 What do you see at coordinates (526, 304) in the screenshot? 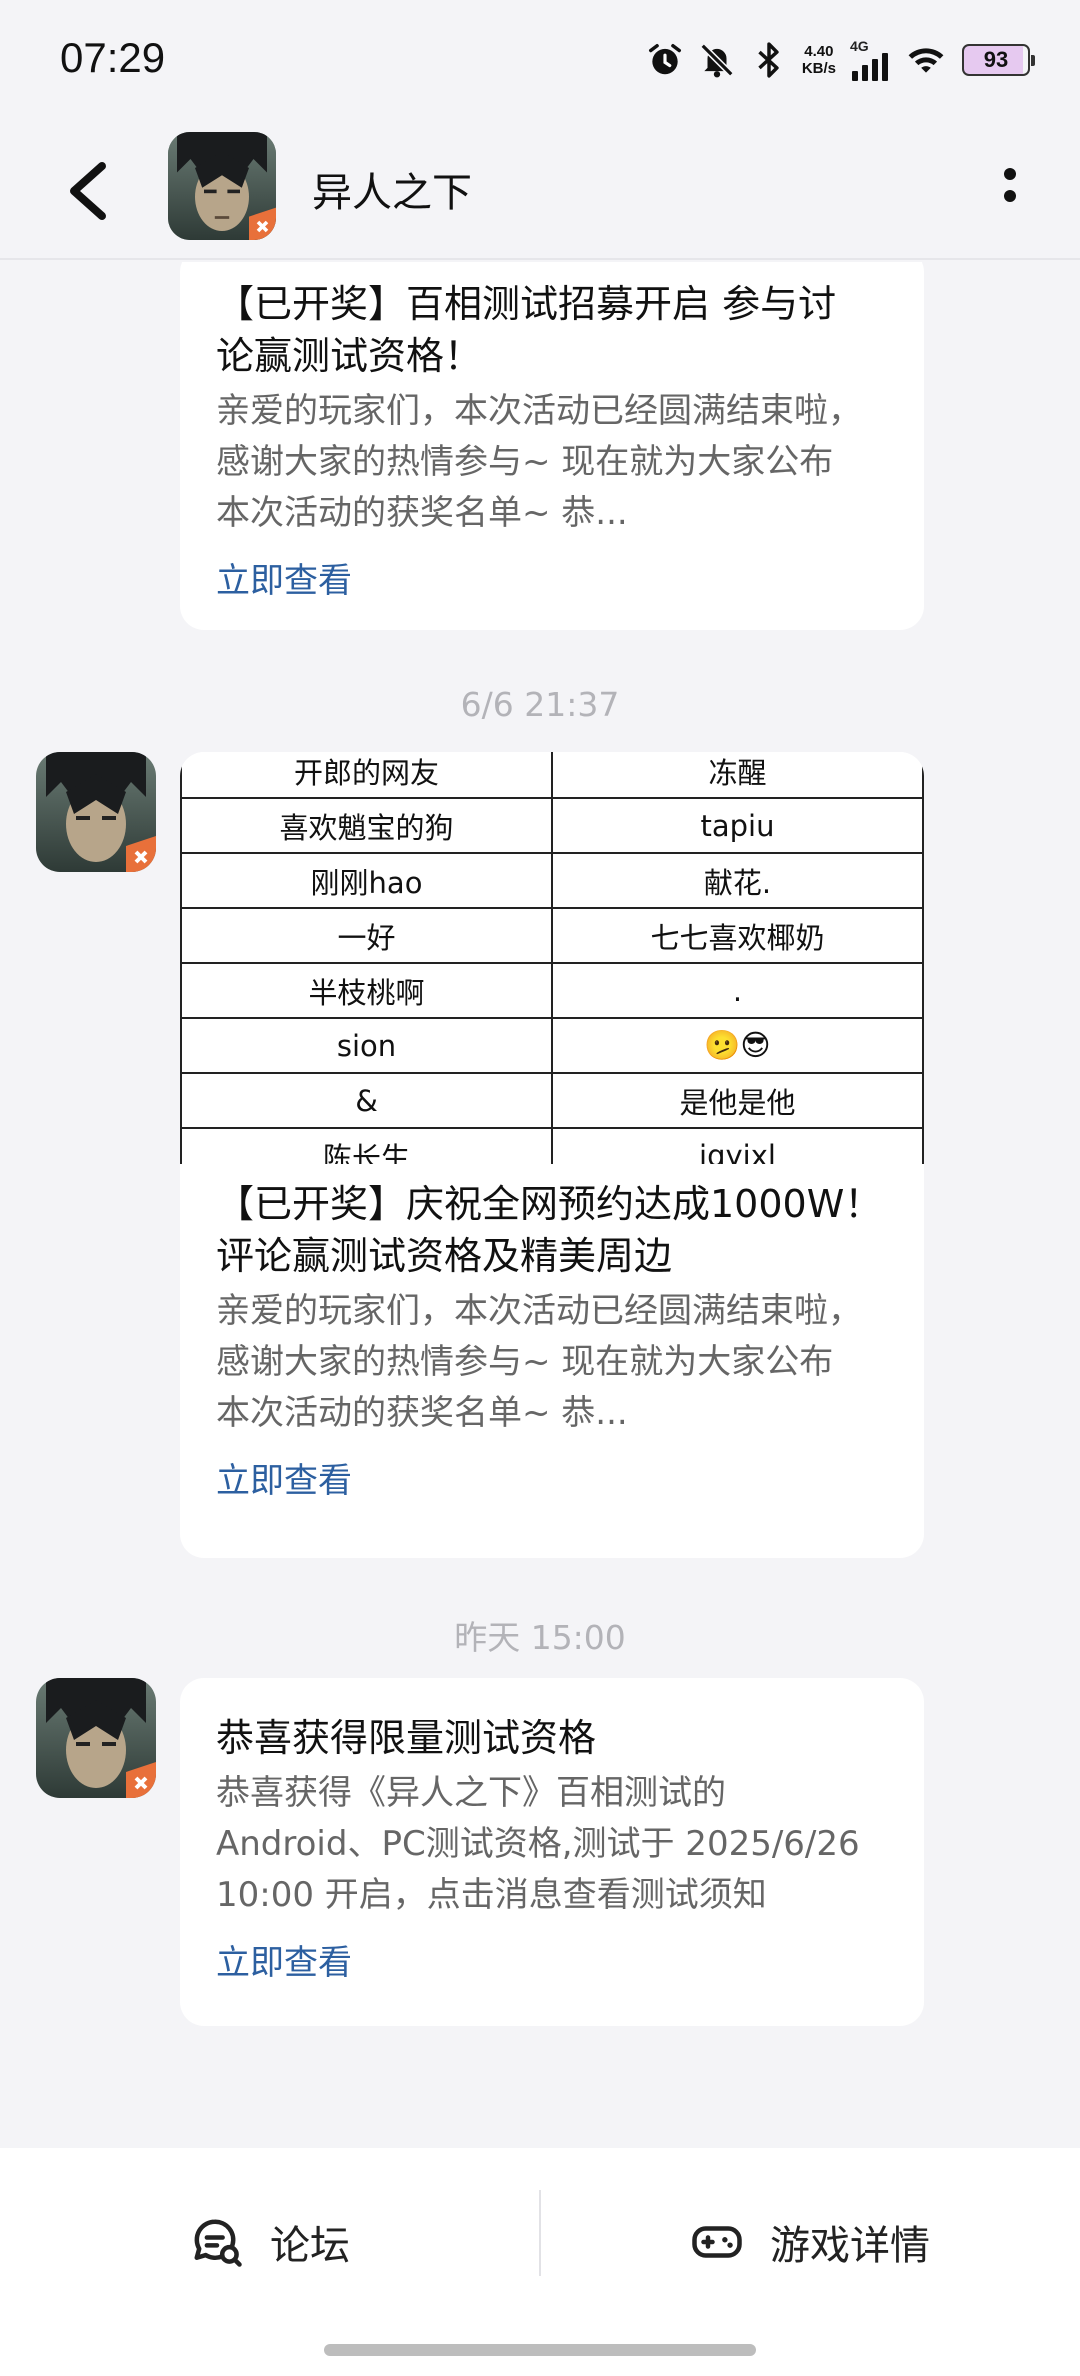
I see `message-title-line: 【已开奖】百相测试招募开启 参与讨` at bounding box center [526, 304].